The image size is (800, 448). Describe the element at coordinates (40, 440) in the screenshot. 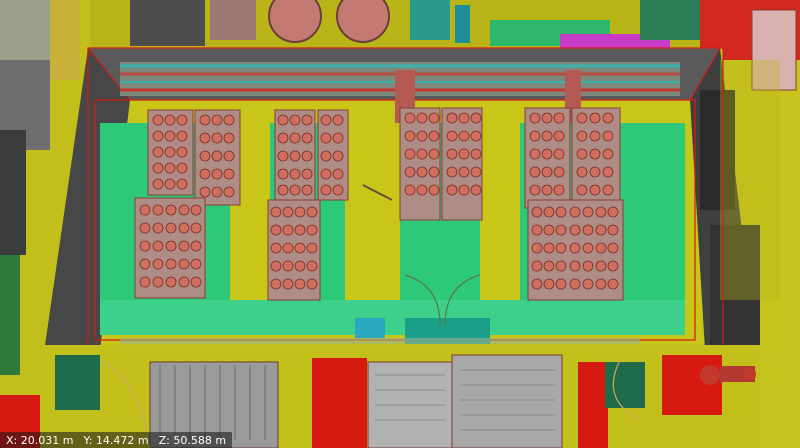

I see `coord-x: X: 20.031 m` at that location.